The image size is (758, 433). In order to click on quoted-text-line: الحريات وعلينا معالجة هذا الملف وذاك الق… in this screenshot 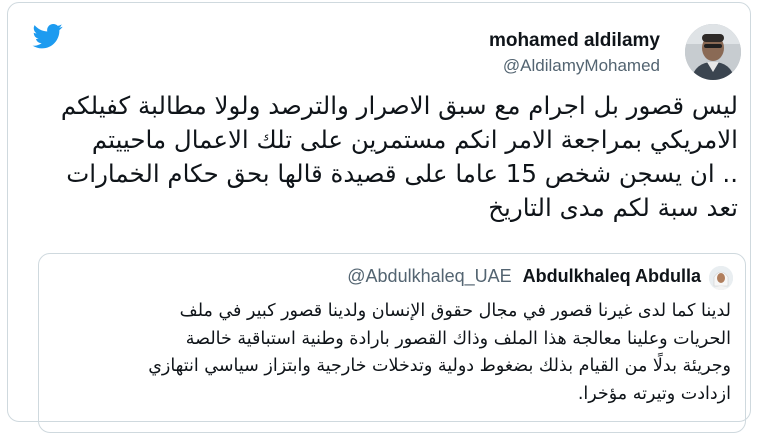, I will do `click(458, 338)`.